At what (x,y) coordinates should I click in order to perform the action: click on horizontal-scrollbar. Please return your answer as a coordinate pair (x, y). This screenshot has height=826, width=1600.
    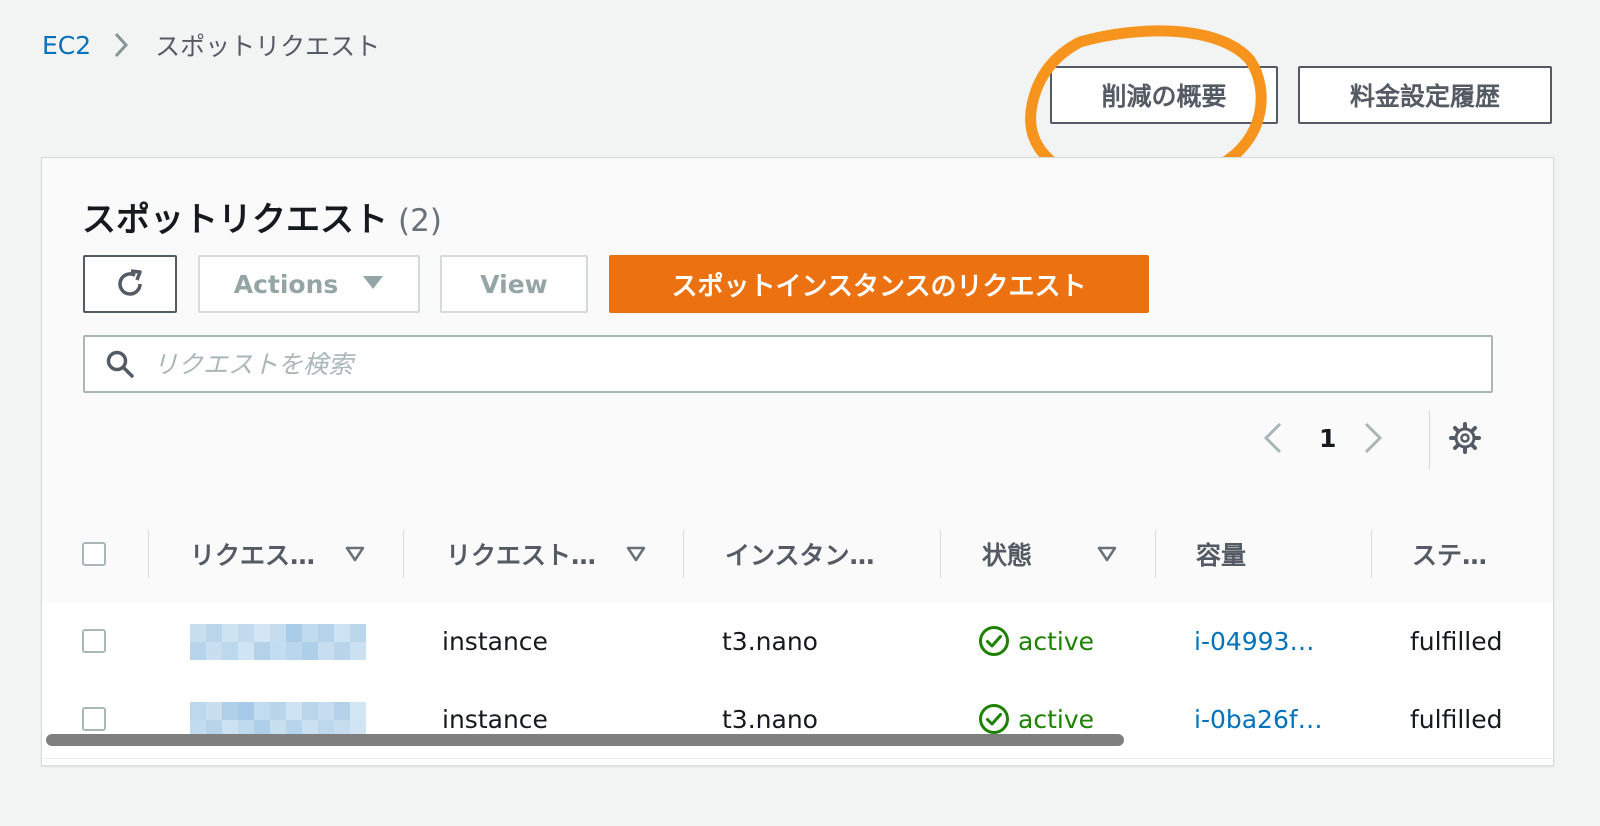
    Looking at the image, I should click on (585, 740).